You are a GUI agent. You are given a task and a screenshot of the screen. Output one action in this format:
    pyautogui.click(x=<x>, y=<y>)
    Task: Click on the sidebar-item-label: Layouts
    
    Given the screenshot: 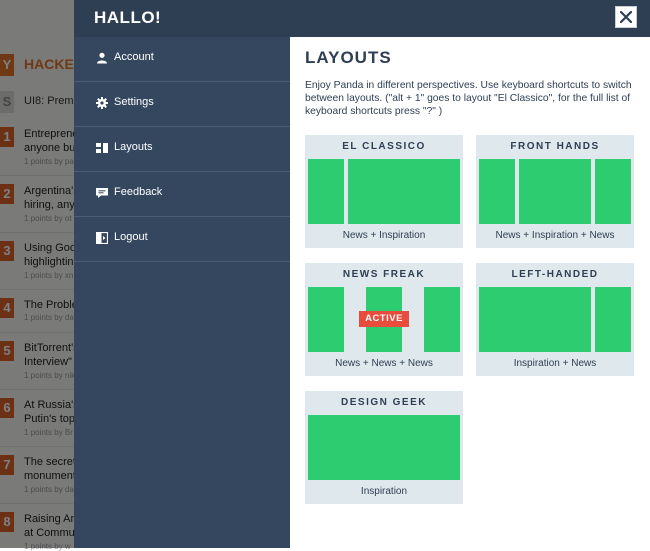 What is the action you would take?
    pyautogui.click(x=133, y=147)
    